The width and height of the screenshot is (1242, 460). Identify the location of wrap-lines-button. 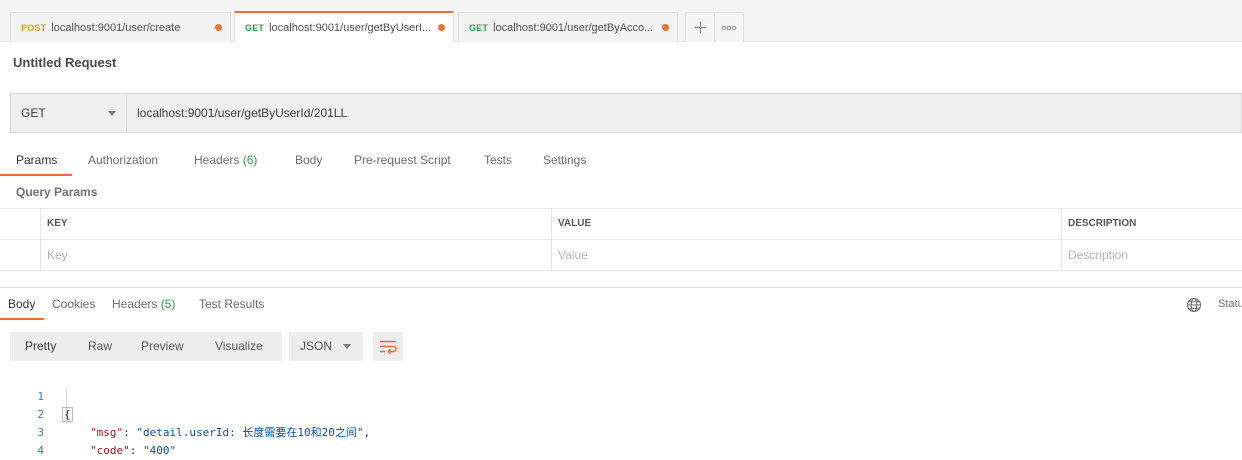
(388, 346).